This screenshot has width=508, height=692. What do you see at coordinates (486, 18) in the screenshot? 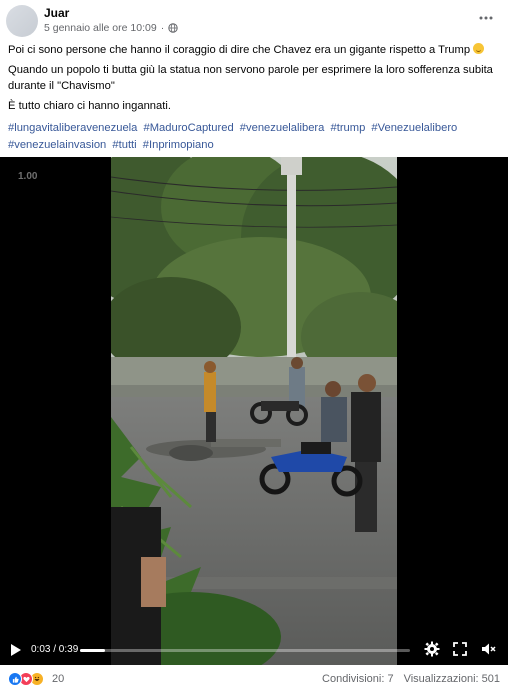
I see `more-options-icon` at bounding box center [486, 18].